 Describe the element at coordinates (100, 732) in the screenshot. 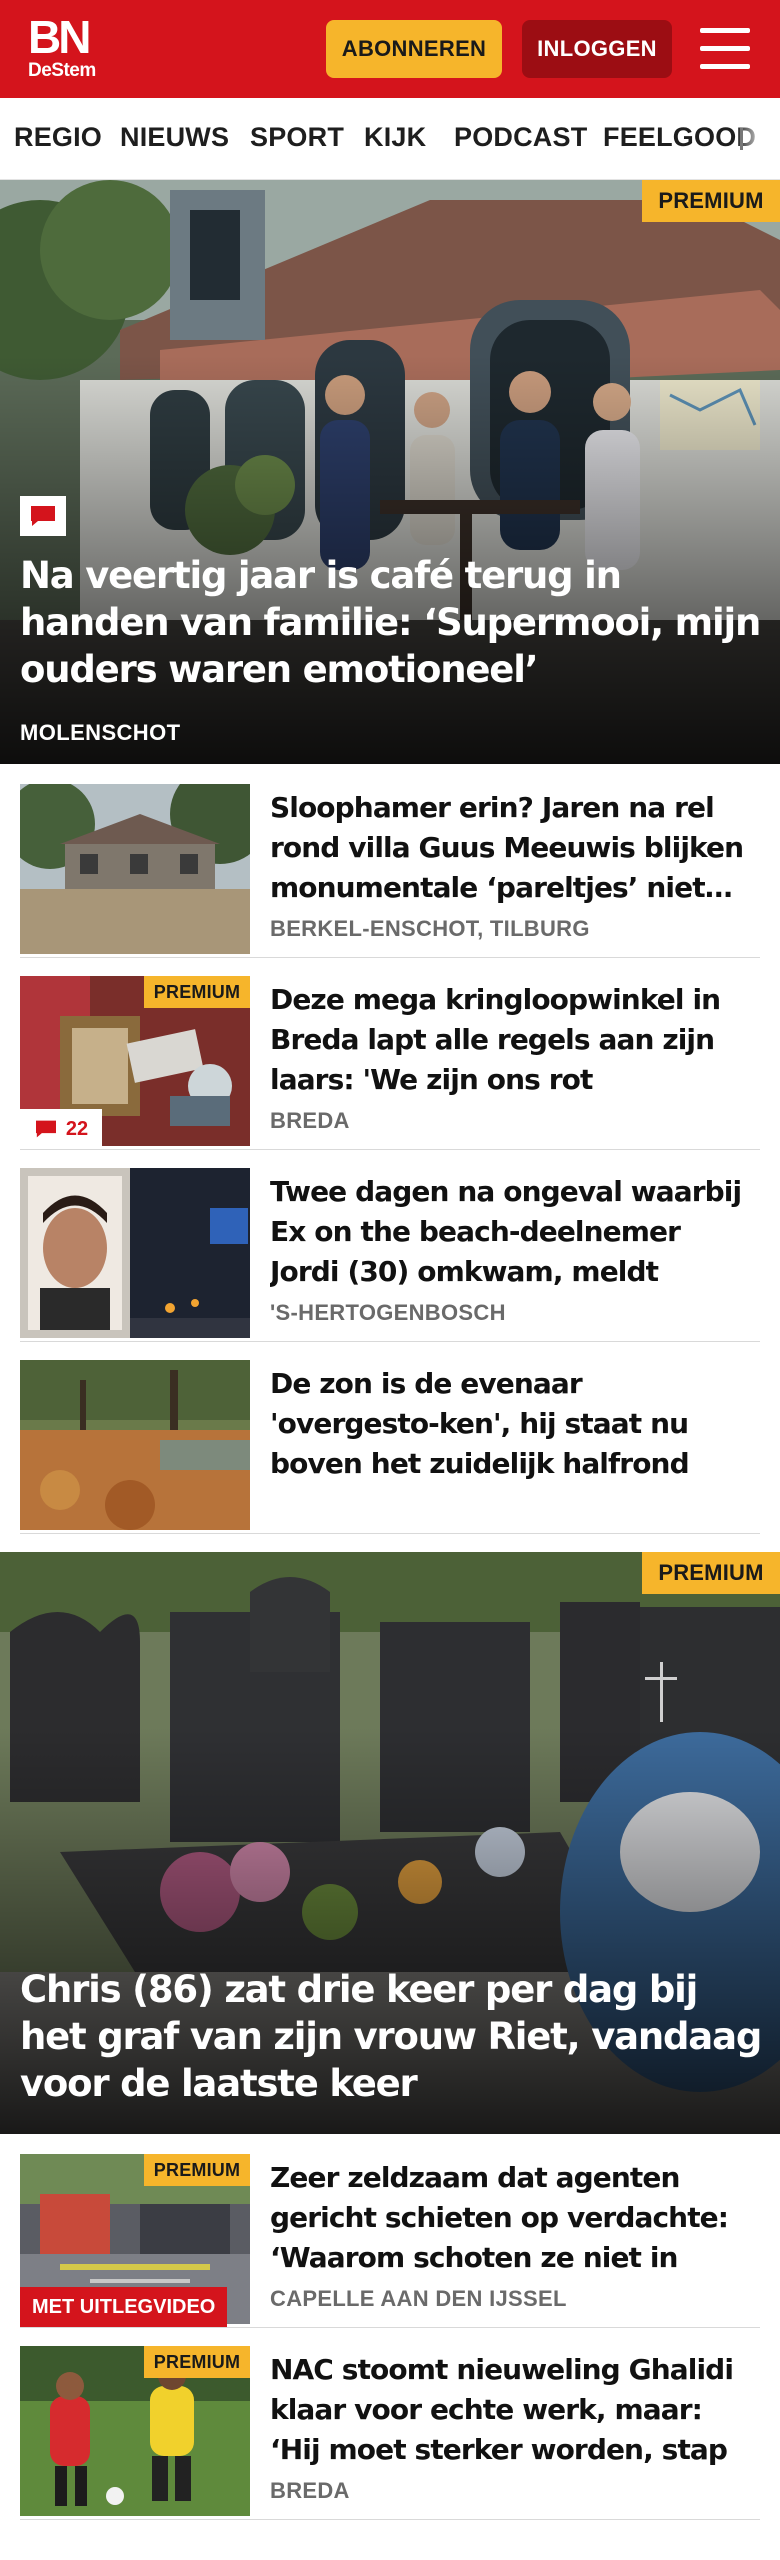

I see `hero-location: MOLENSCHOT` at that location.